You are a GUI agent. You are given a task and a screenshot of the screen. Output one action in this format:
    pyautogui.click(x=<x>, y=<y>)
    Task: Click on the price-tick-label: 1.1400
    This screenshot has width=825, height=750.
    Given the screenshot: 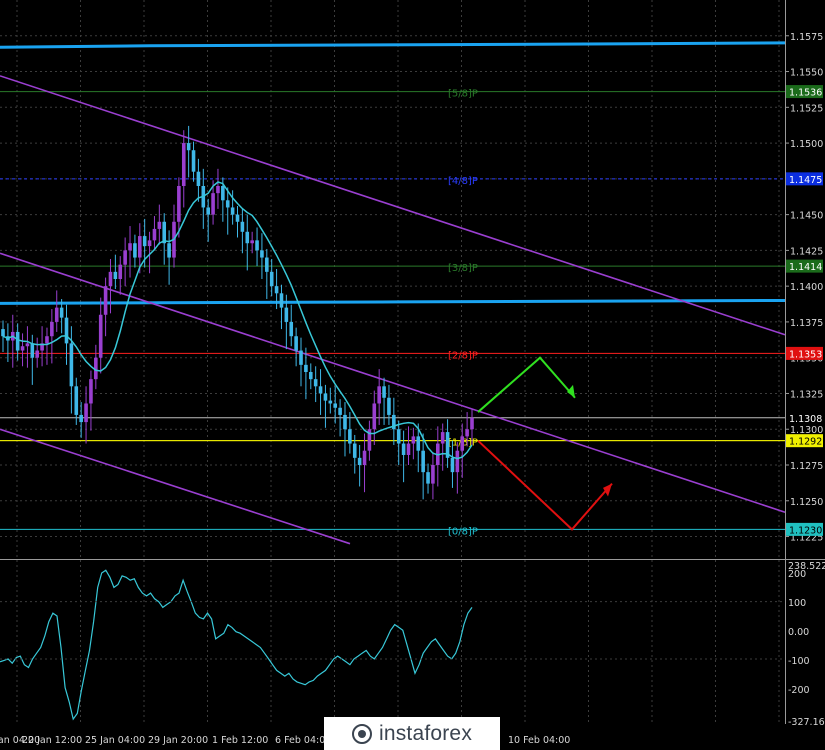 What is the action you would take?
    pyautogui.click(x=806, y=287)
    